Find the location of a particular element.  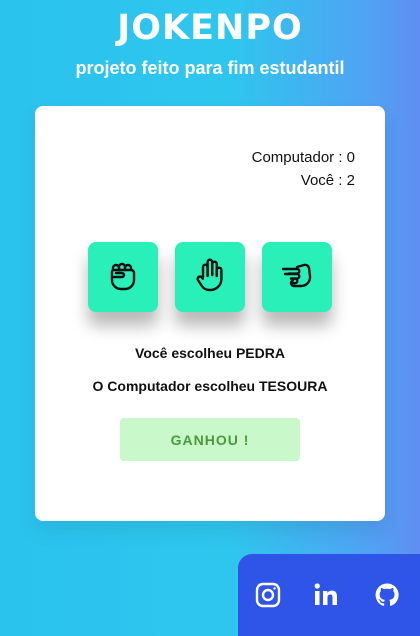

fist-icon is located at coordinates (123, 277).